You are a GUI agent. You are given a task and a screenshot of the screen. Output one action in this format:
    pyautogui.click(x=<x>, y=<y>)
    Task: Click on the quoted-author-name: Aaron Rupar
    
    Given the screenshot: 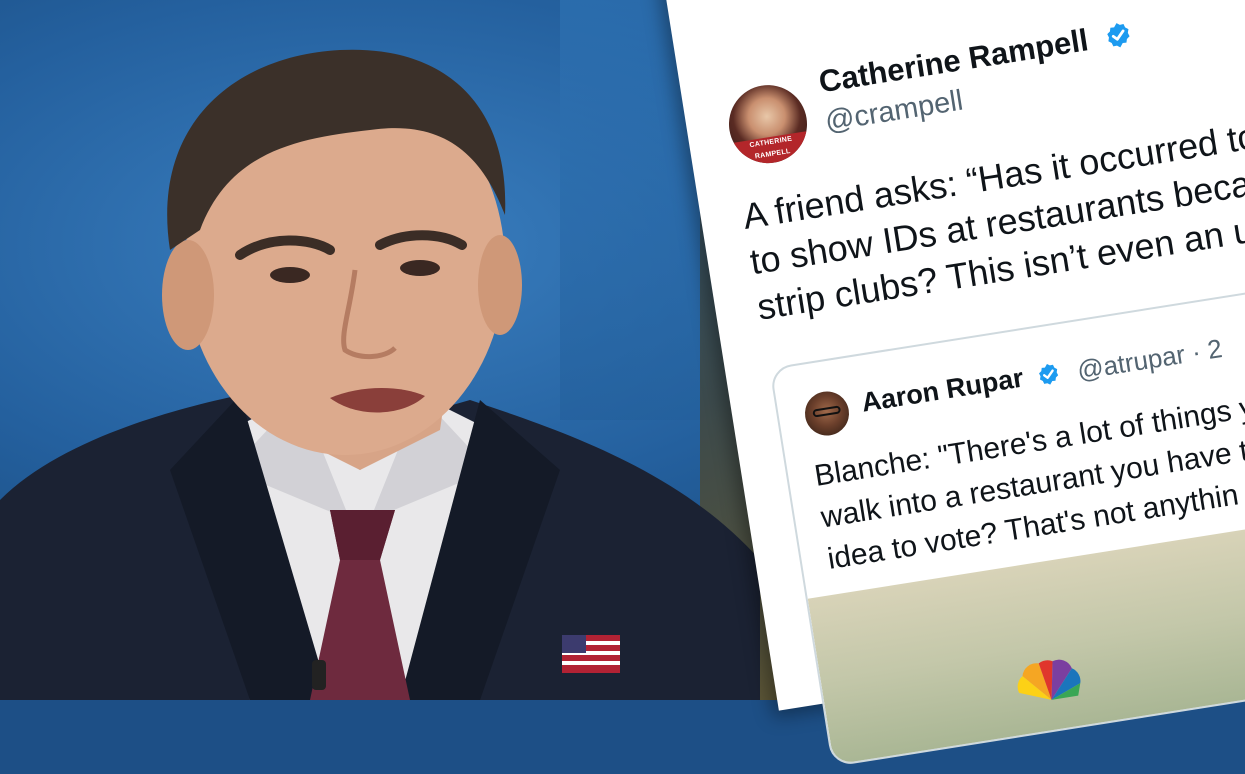 What is the action you would take?
    pyautogui.click(x=960, y=388)
    